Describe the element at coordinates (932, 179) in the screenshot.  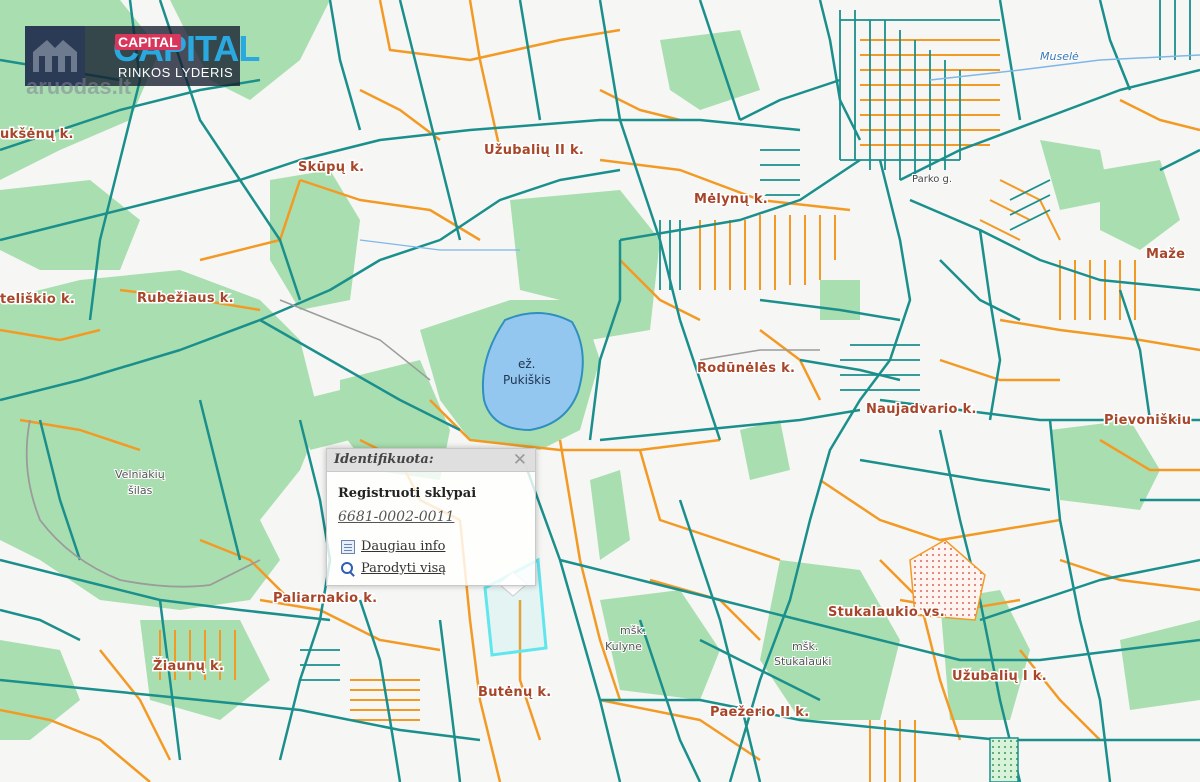
I see `street-label: Parko g.` at that location.